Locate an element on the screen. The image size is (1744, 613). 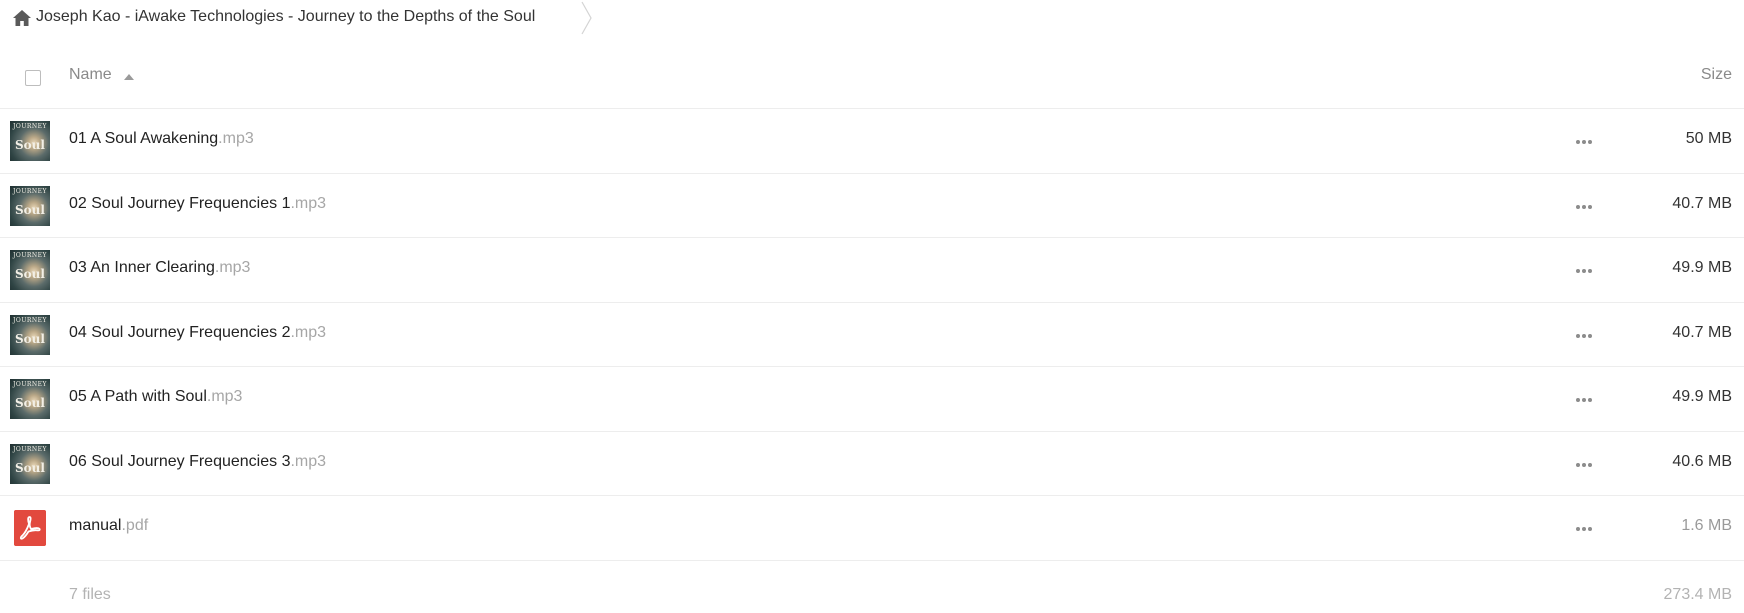
sort-ascending-icon is located at coordinates (129, 77).